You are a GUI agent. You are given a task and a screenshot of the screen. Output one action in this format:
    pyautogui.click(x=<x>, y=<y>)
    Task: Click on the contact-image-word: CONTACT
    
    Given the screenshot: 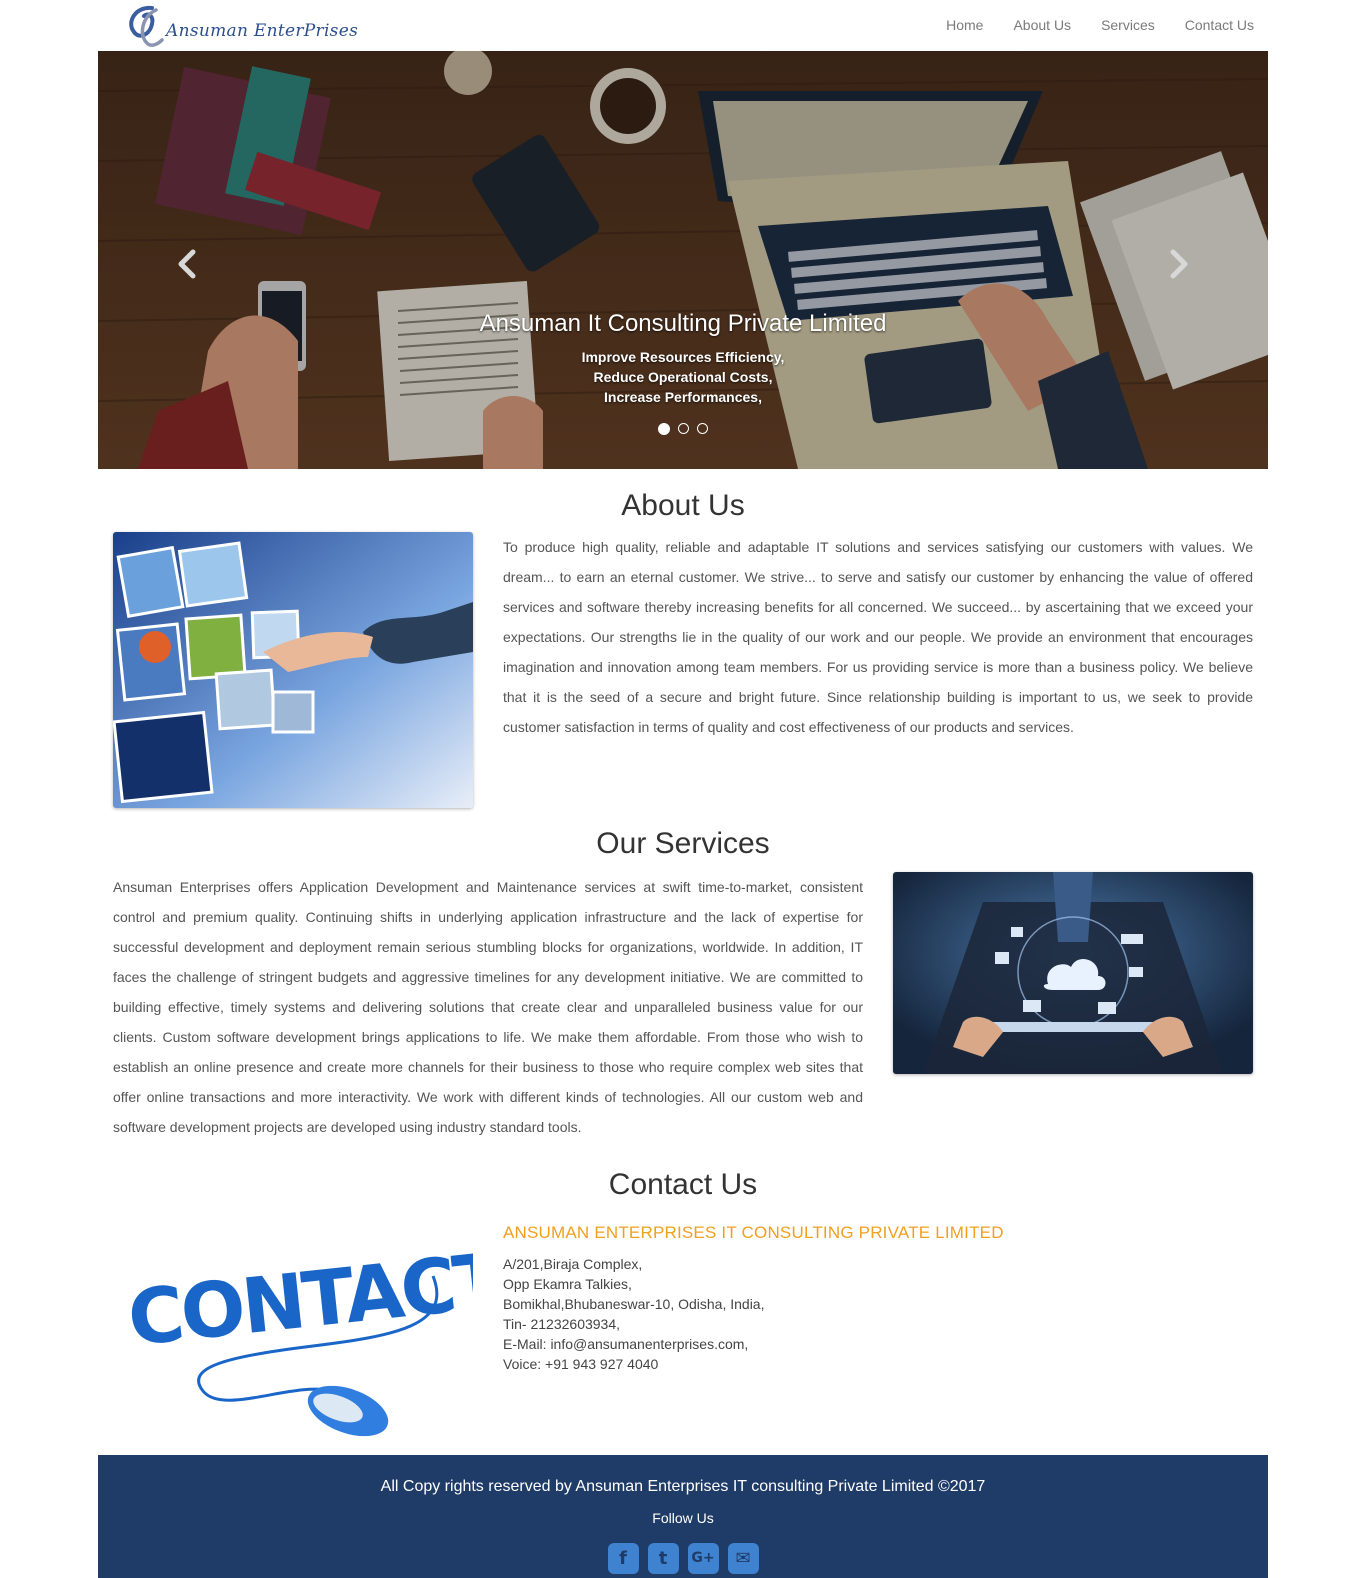 What is the action you would take?
    pyautogui.click(x=298, y=1299)
    